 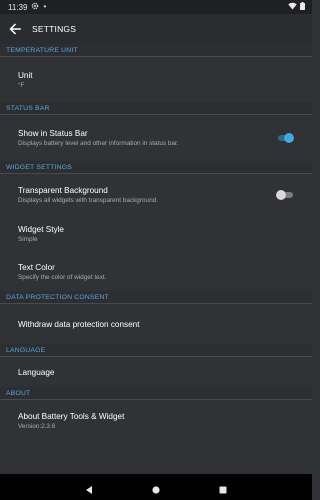 I want to click on status-time: 11:39, so click(x=18, y=7).